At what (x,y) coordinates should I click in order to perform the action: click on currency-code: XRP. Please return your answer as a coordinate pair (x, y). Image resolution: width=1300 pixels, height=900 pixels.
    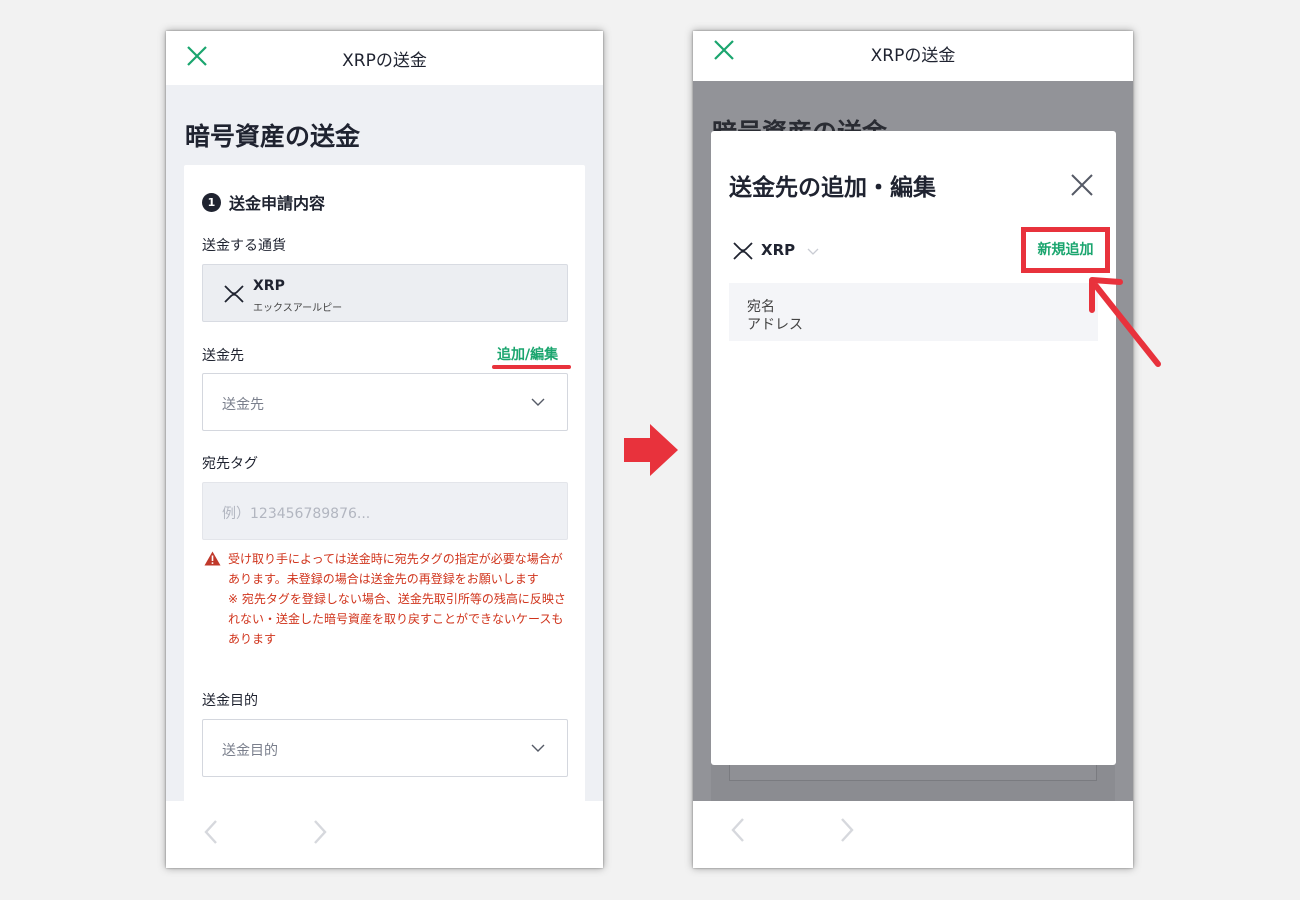
    Looking at the image, I should click on (269, 286).